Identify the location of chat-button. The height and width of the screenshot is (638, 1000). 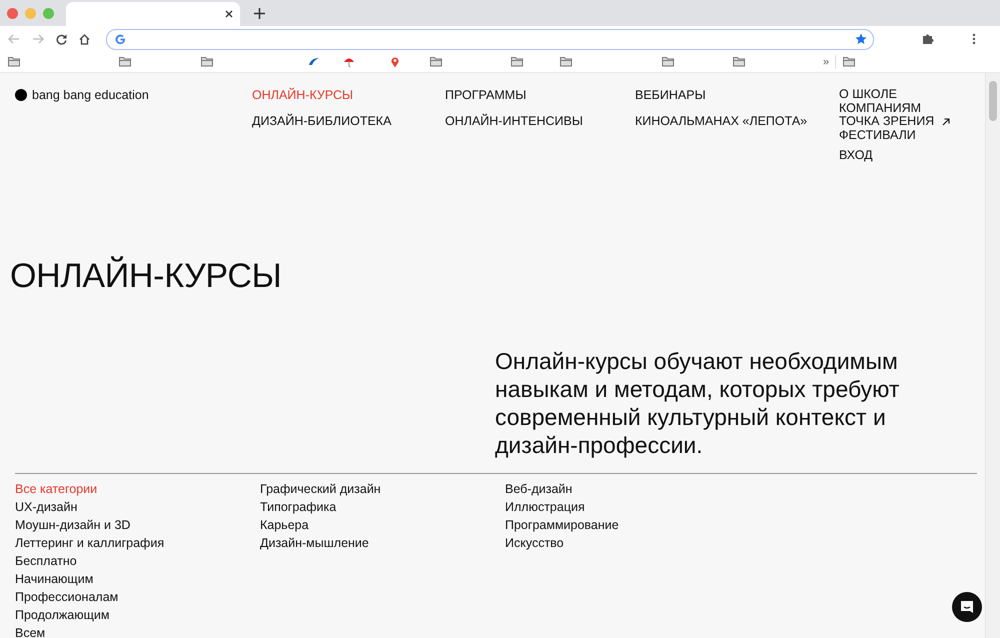
(967, 607).